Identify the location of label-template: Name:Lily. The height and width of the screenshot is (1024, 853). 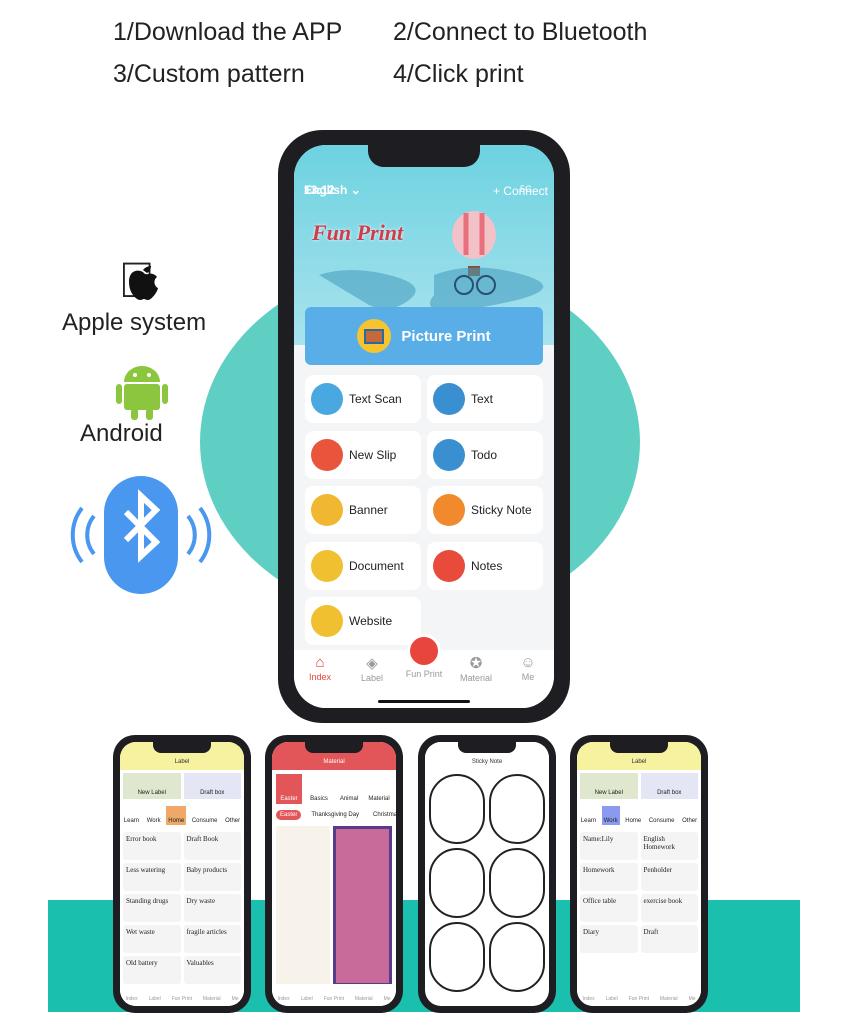
(609, 846).